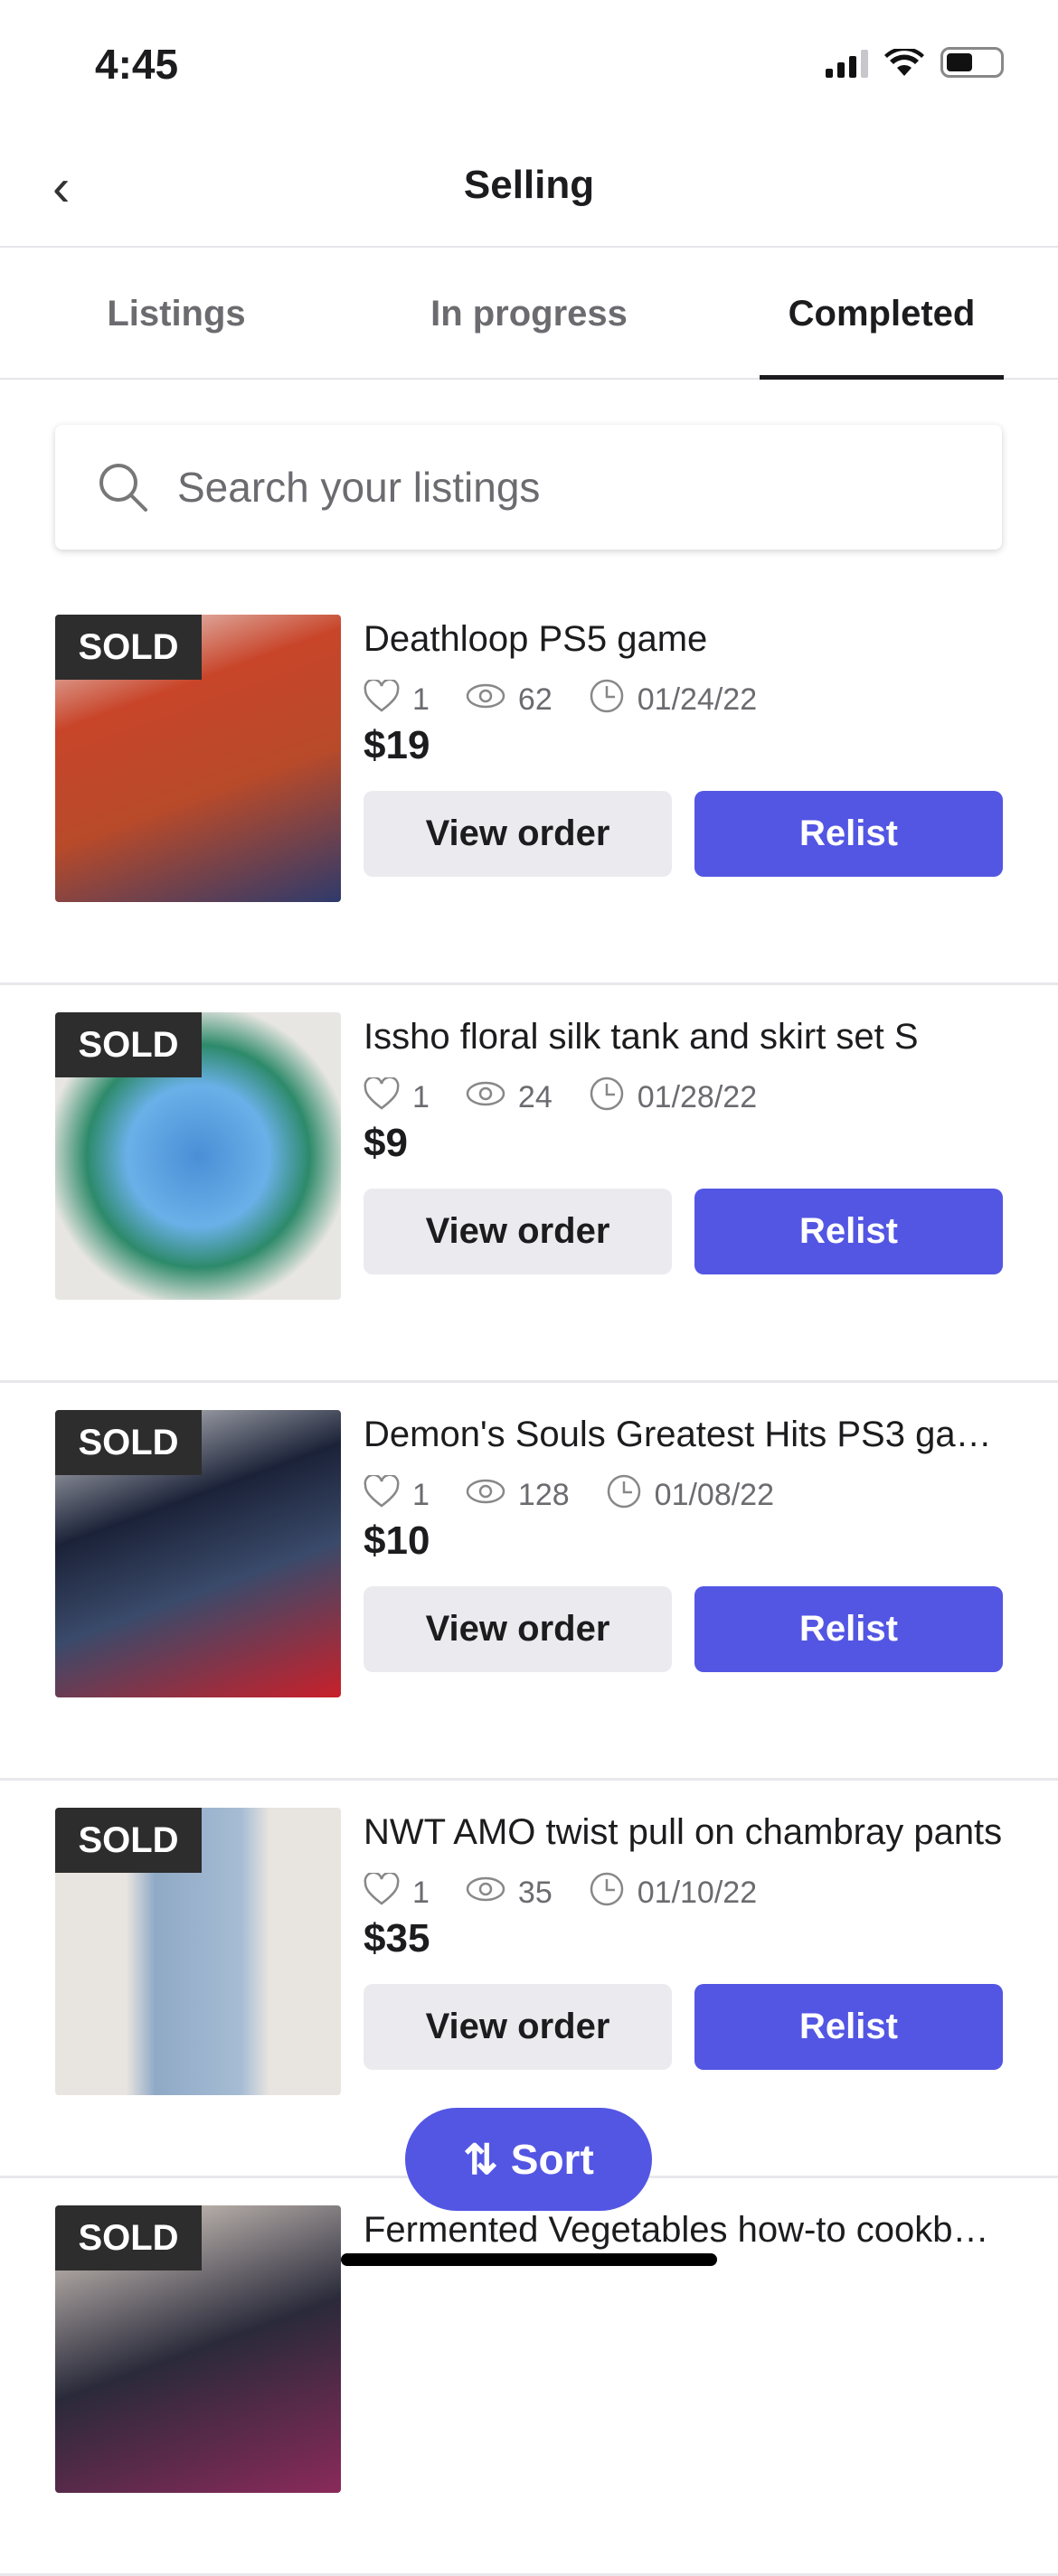 The width and height of the screenshot is (1058, 2576). I want to click on search-box, so click(528, 487).